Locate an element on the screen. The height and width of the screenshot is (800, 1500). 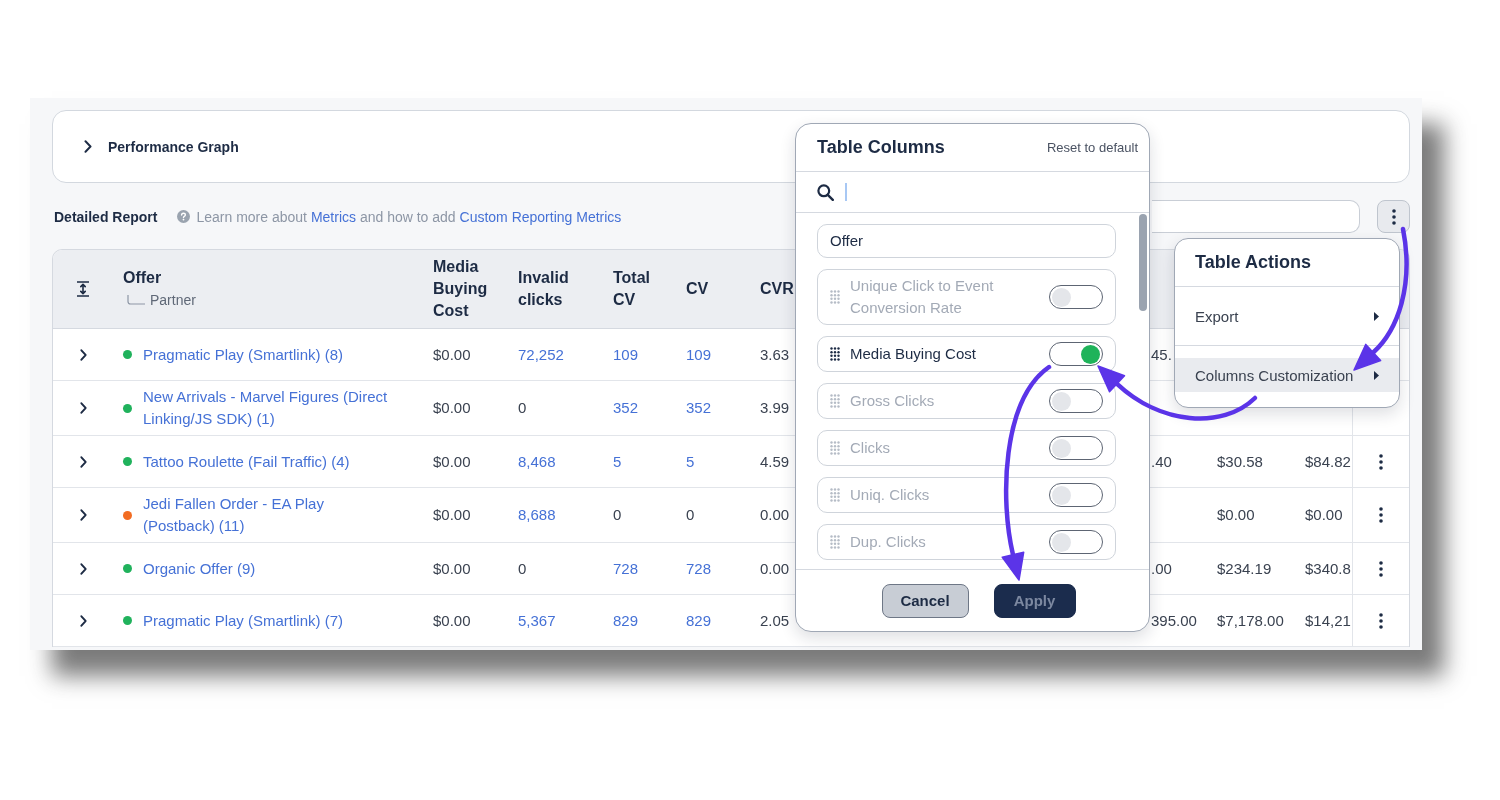
secondary-button: Cancel is located at coordinates (925, 600).